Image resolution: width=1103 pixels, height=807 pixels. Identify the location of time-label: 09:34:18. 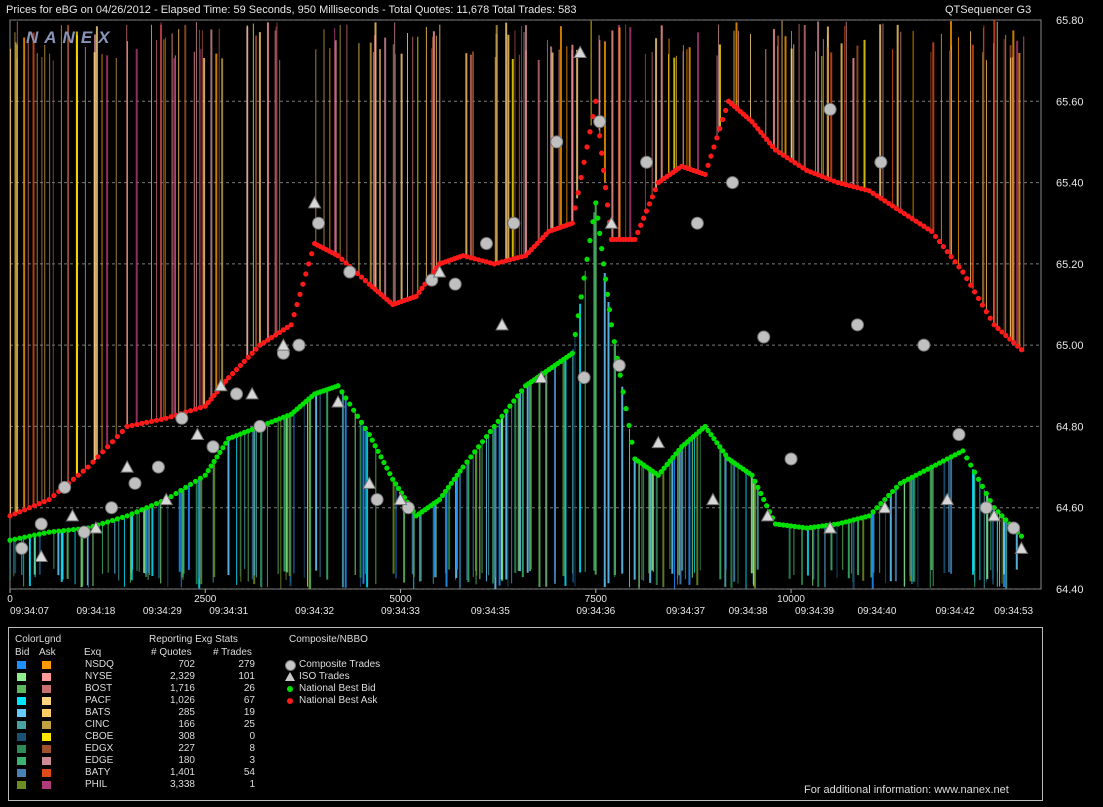
(95, 611).